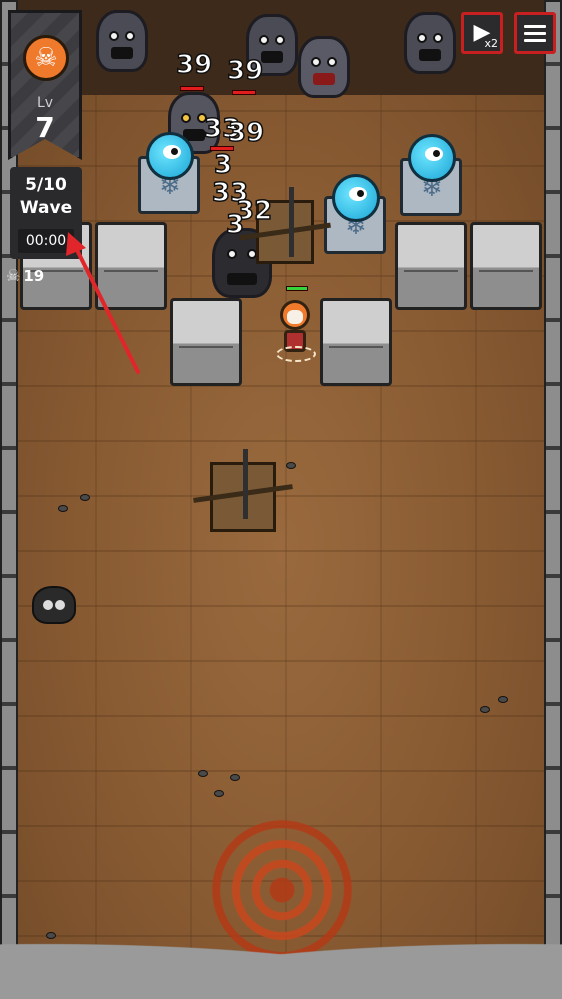 This screenshot has width=562, height=999. I want to click on player-health-bar, so click(297, 288).